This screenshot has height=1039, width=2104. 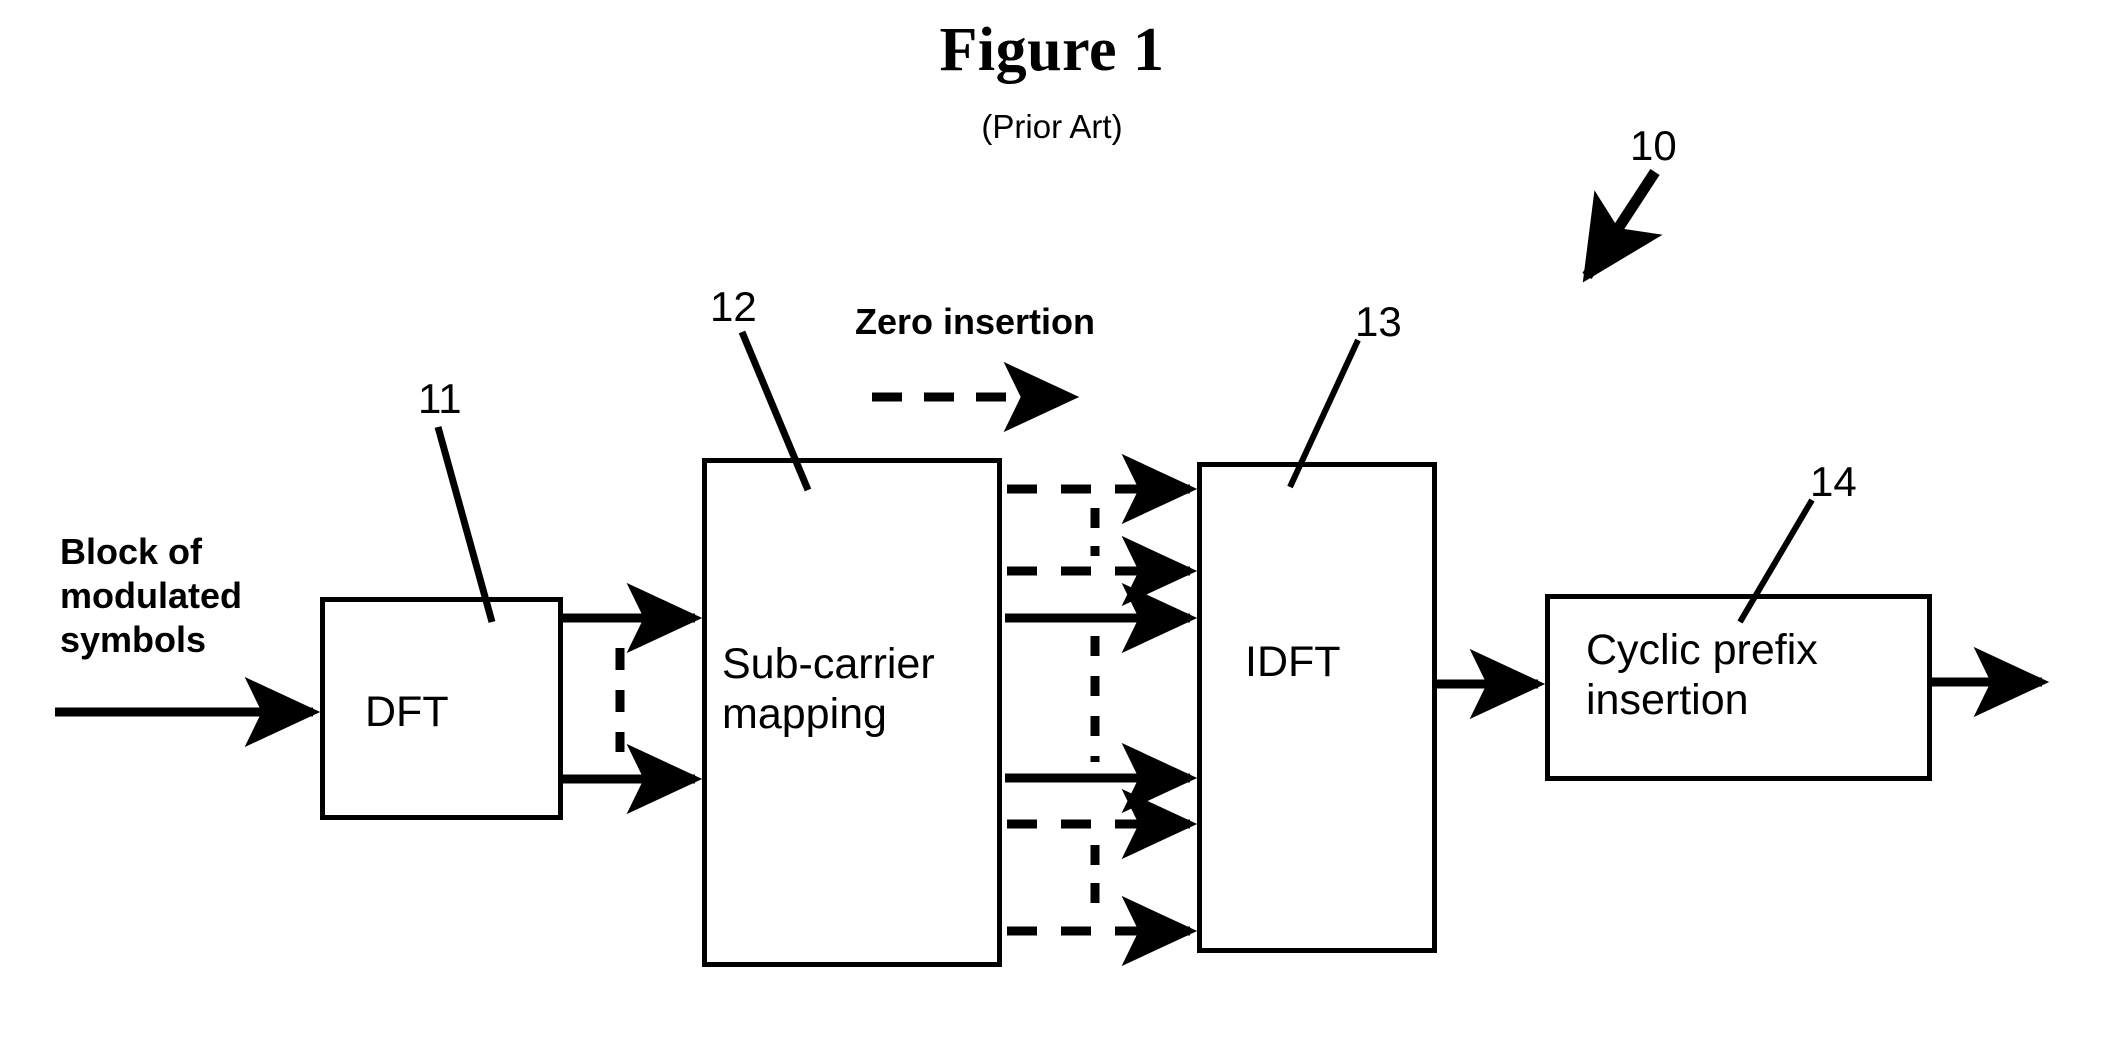 I want to click on figure-title: Figure 1, so click(x=1052, y=50).